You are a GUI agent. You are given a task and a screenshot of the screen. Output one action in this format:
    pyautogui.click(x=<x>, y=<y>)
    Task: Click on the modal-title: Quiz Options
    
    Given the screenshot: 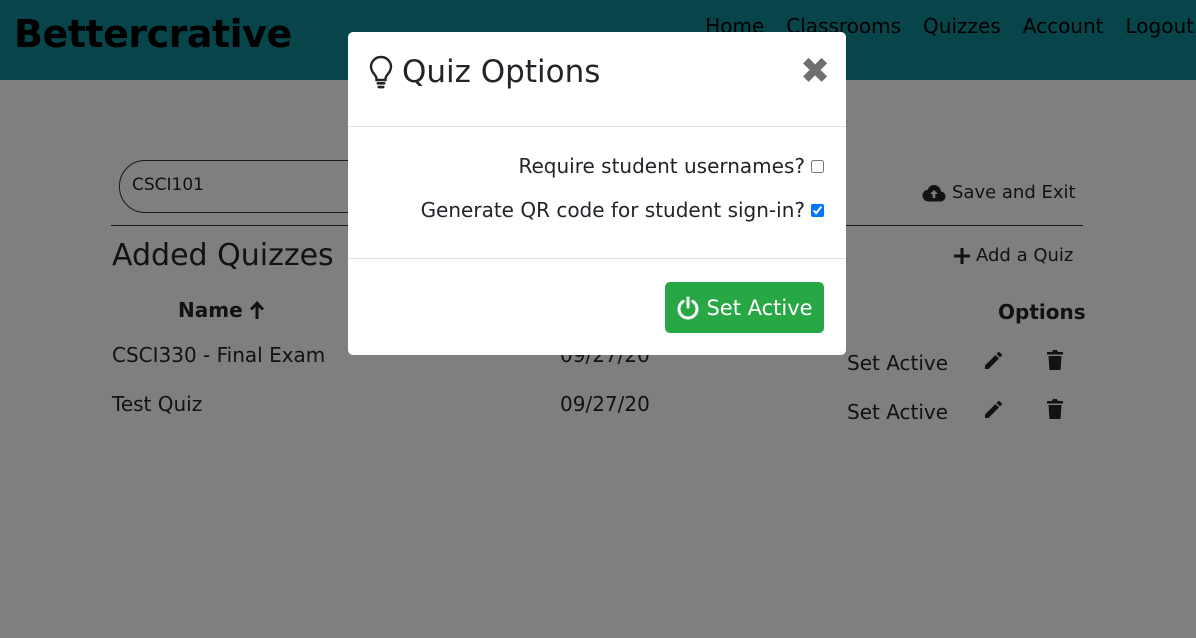 What is the action you would take?
    pyautogui.click(x=484, y=72)
    